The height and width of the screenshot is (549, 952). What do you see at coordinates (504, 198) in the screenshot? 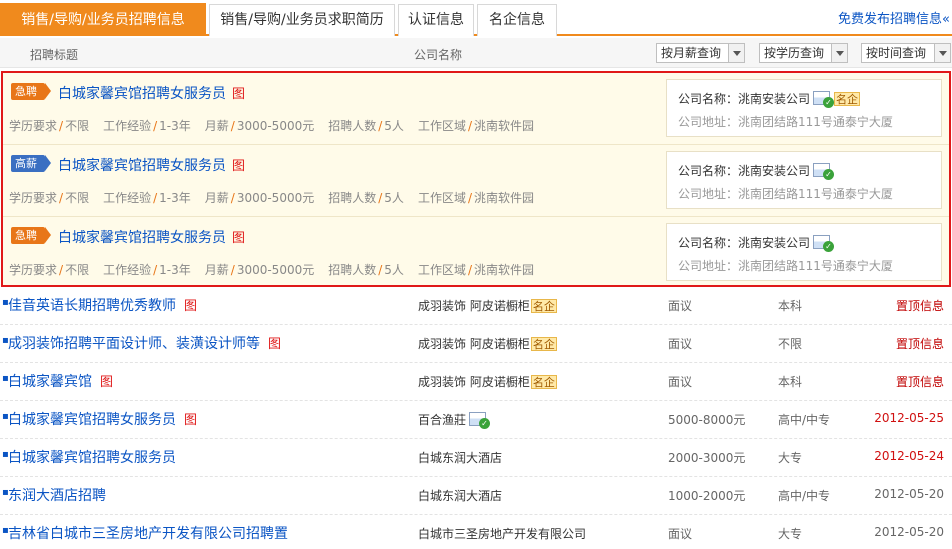
I see `meta-value: 洮南软件园` at bounding box center [504, 198].